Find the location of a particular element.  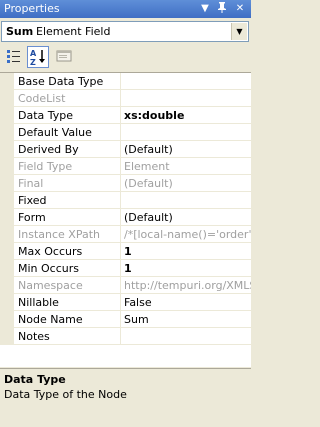

property-name: CodeList is located at coordinates (67, 98).